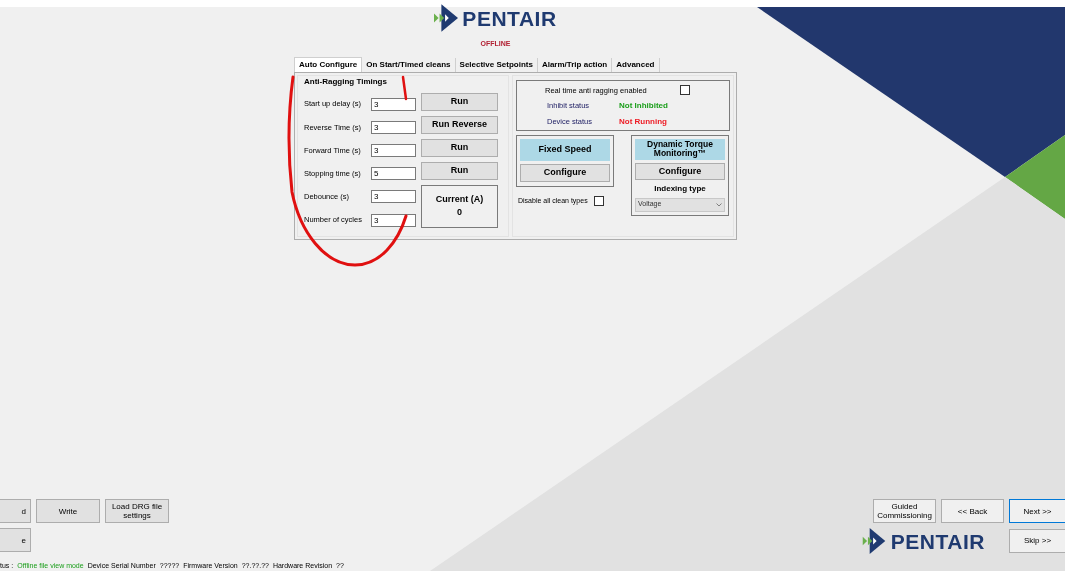 This screenshot has width=1065, height=571. I want to click on nav-button: Next >>, so click(1037, 511).